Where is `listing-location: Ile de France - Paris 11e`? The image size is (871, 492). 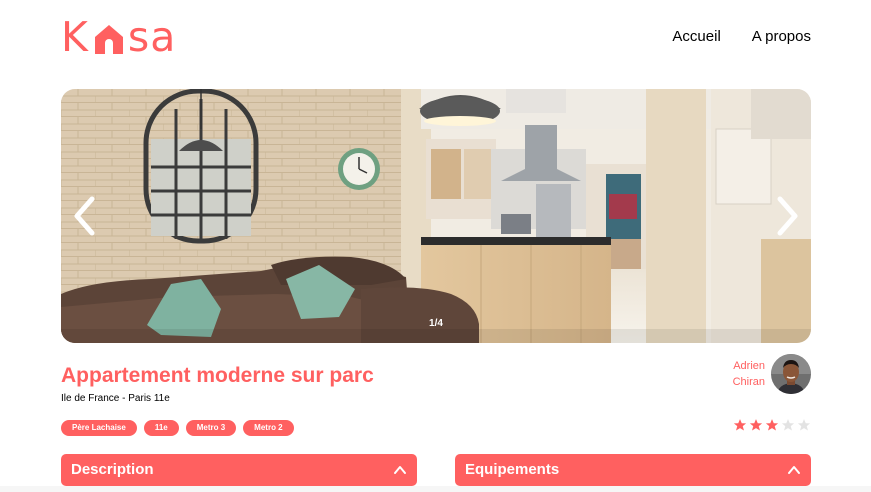 listing-location: Ile de France - Paris 11e is located at coordinates (115, 398).